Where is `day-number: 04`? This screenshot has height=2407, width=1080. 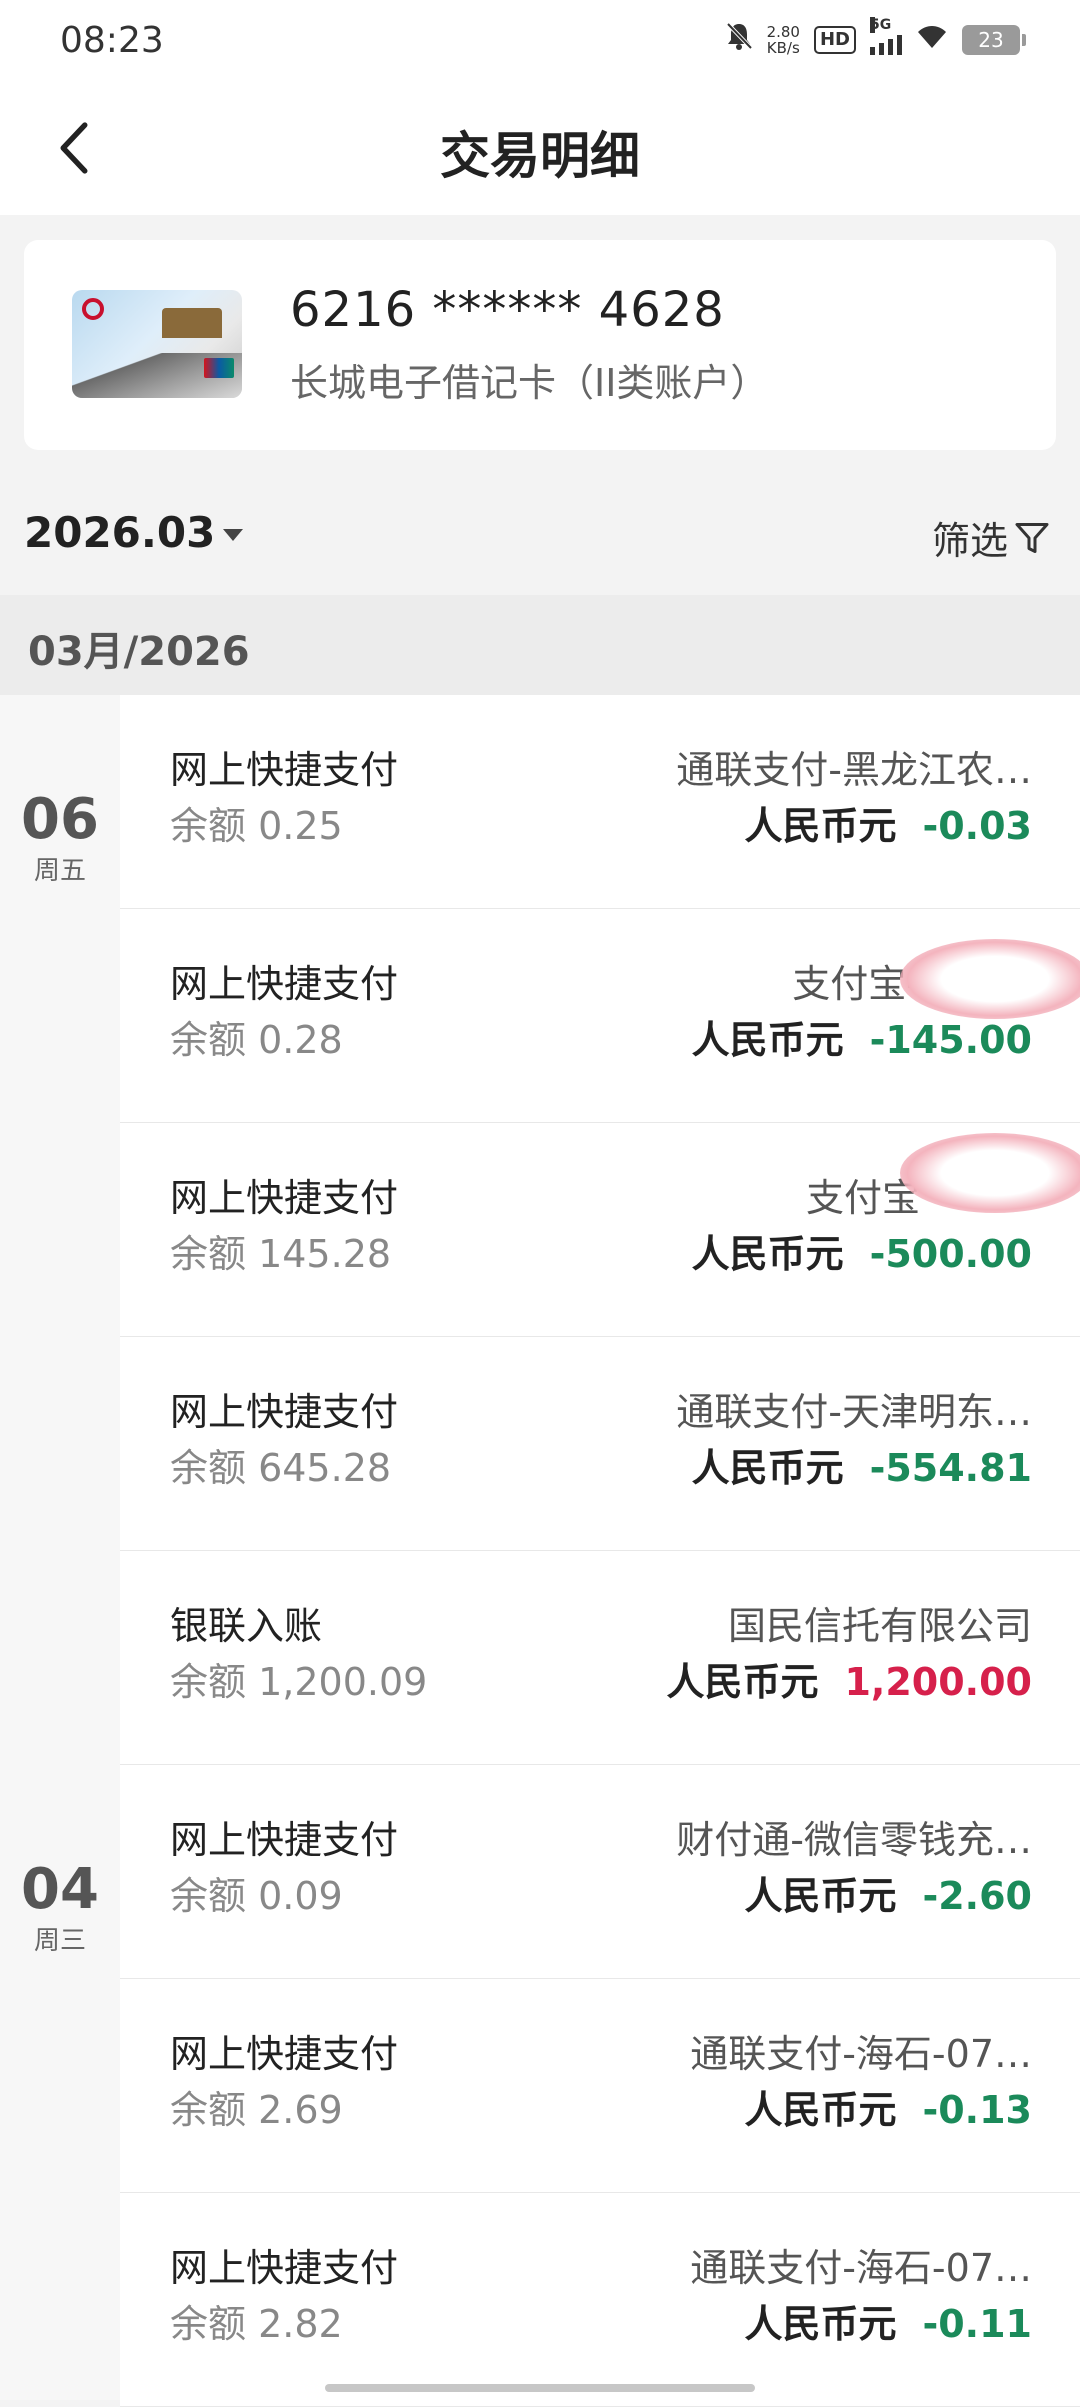 day-number: 04 is located at coordinates (60, 1889).